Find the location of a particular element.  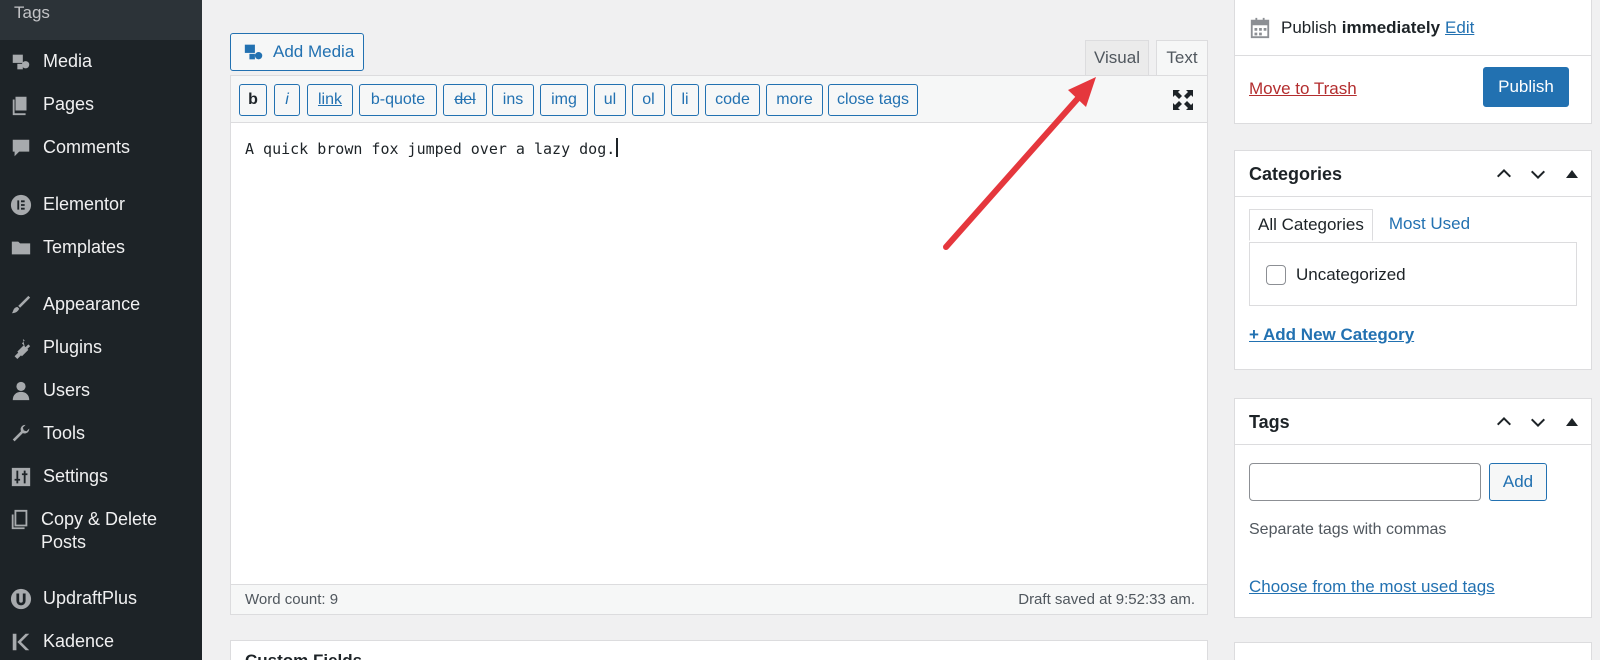

sidebar-item-appearance: Appearance is located at coordinates (101, 305).